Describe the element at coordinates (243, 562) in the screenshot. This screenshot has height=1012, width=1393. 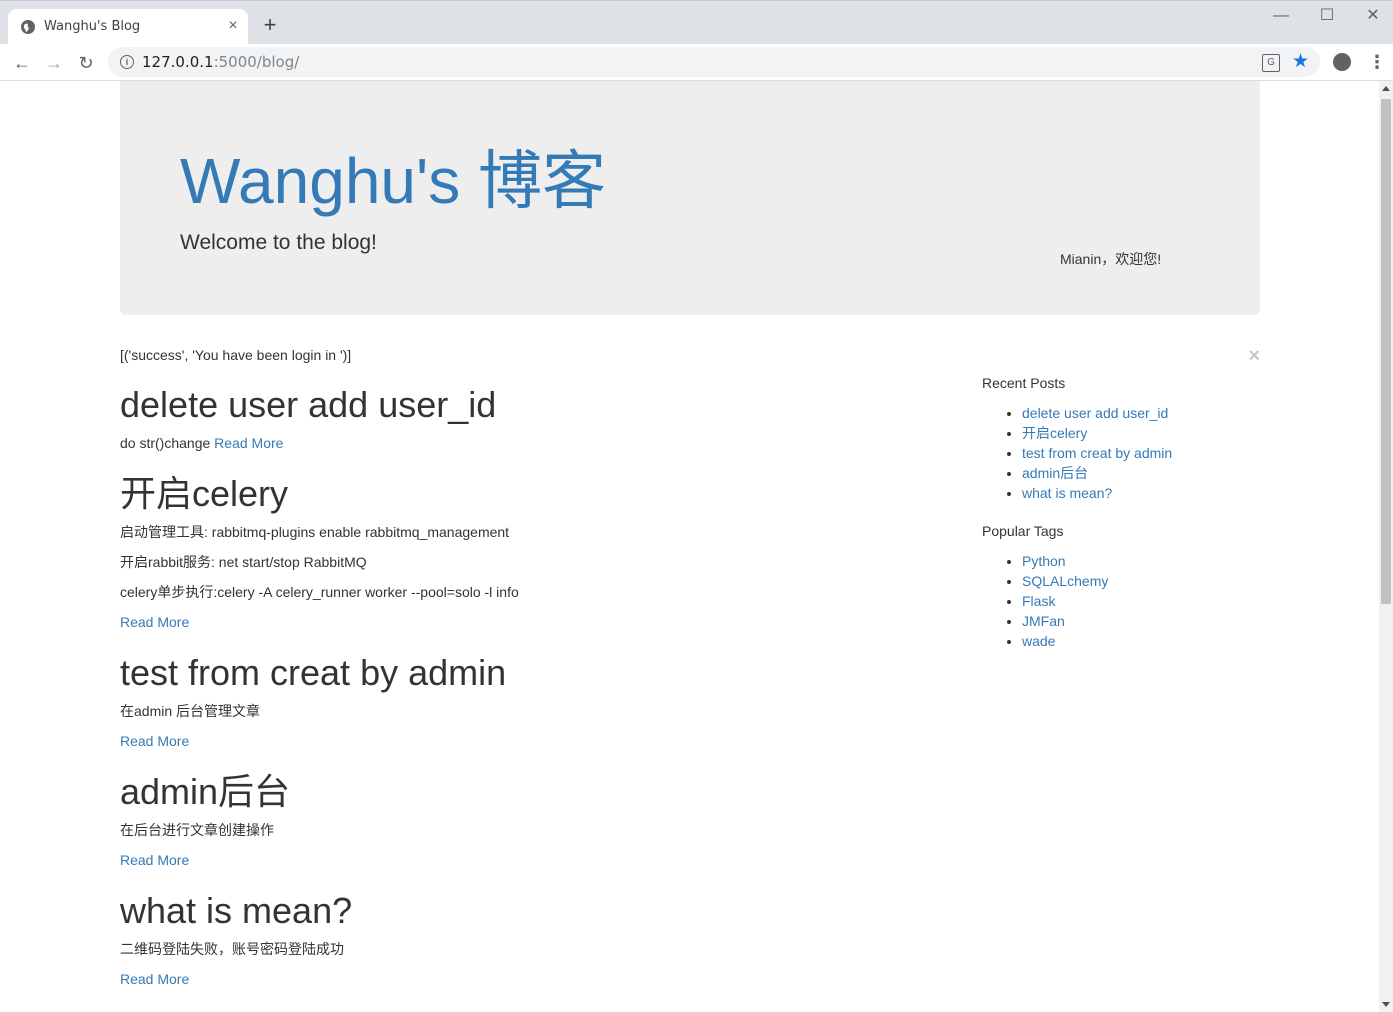
I see `post-paragraph: 开启rabbit服务: net start/stop RabbitMQ` at that location.